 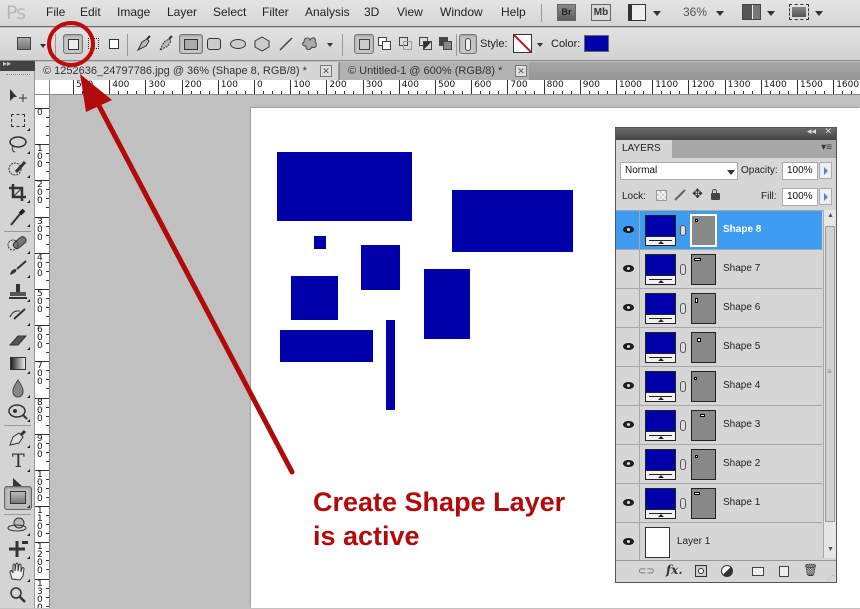 I want to click on add-mask-icon, so click(x=701, y=571).